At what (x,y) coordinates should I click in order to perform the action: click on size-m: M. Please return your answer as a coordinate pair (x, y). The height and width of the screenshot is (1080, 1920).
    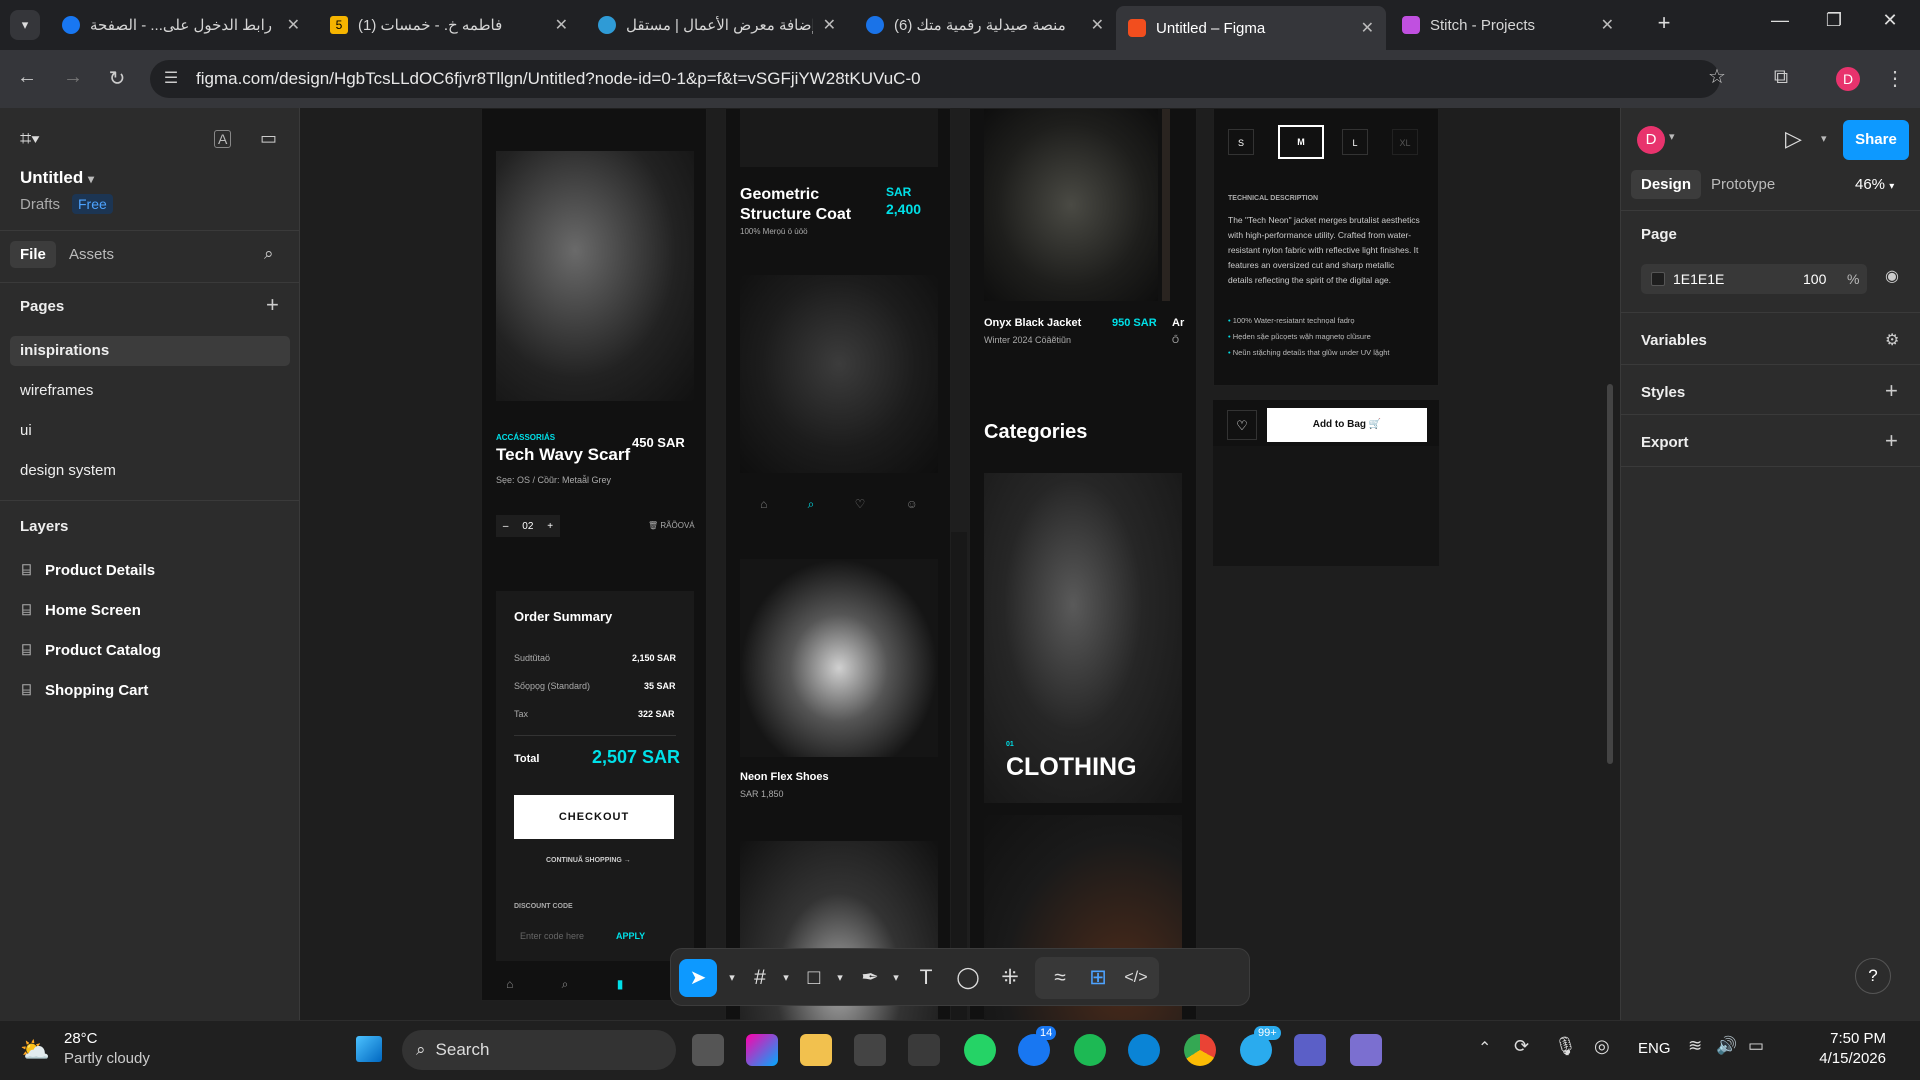
    Looking at the image, I should click on (1301, 142).